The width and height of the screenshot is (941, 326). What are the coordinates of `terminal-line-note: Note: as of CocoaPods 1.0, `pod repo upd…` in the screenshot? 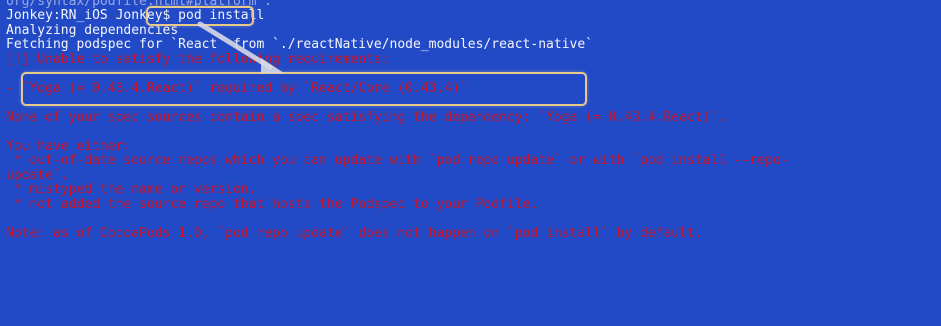 It's located at (354, 233).